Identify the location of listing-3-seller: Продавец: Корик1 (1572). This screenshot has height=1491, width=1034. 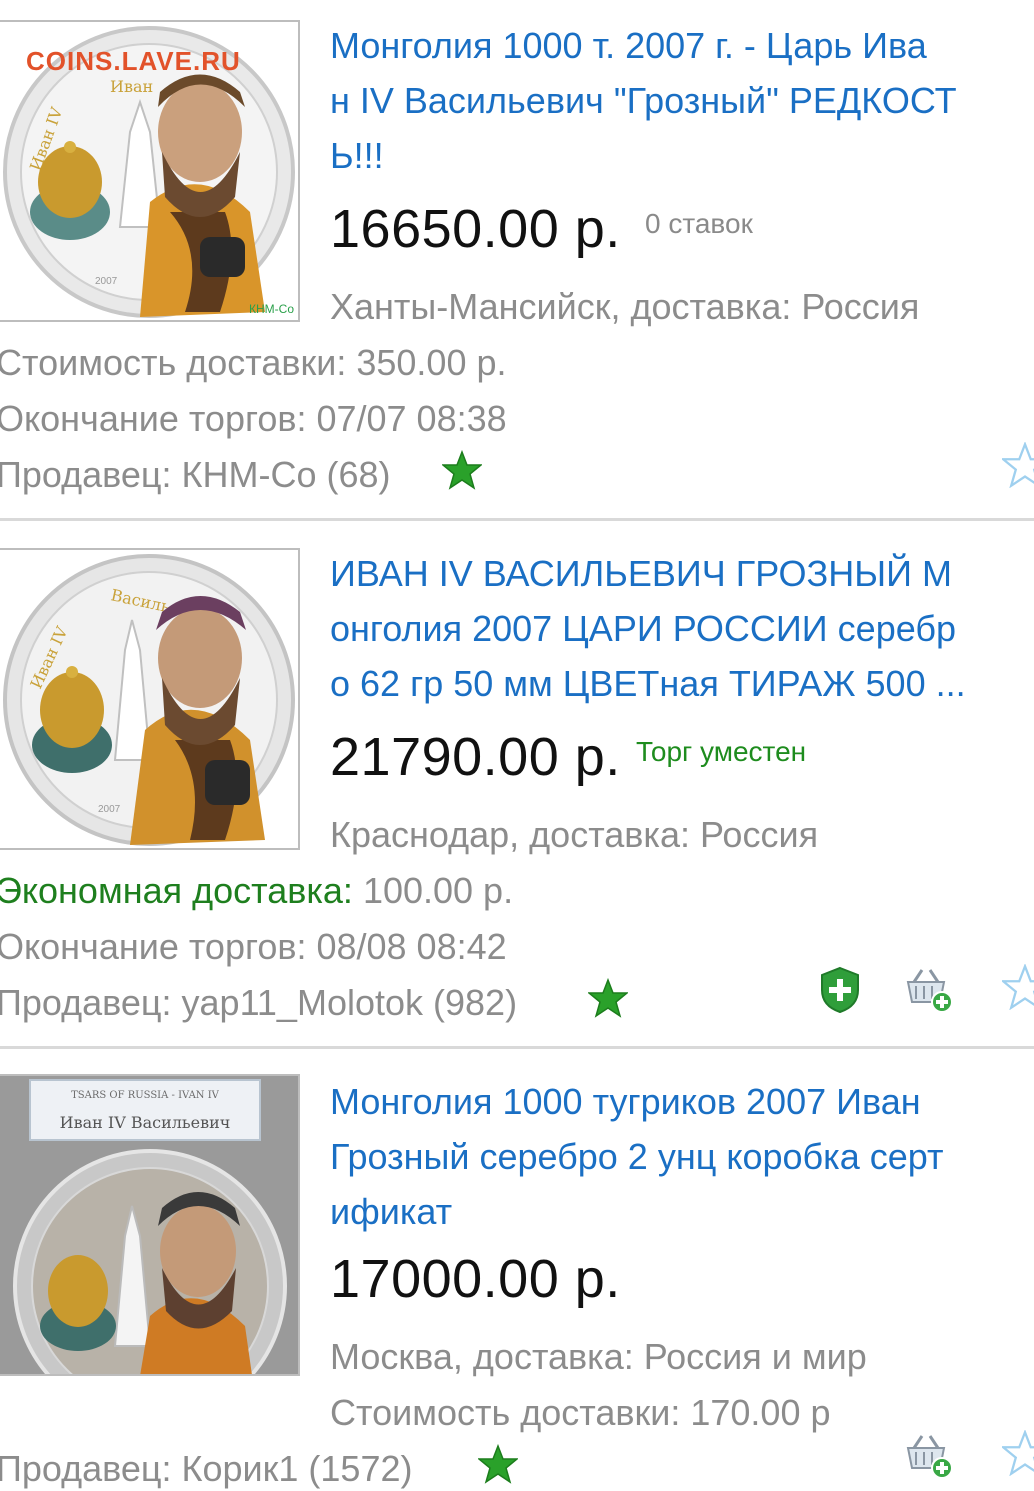
(206, 1469).